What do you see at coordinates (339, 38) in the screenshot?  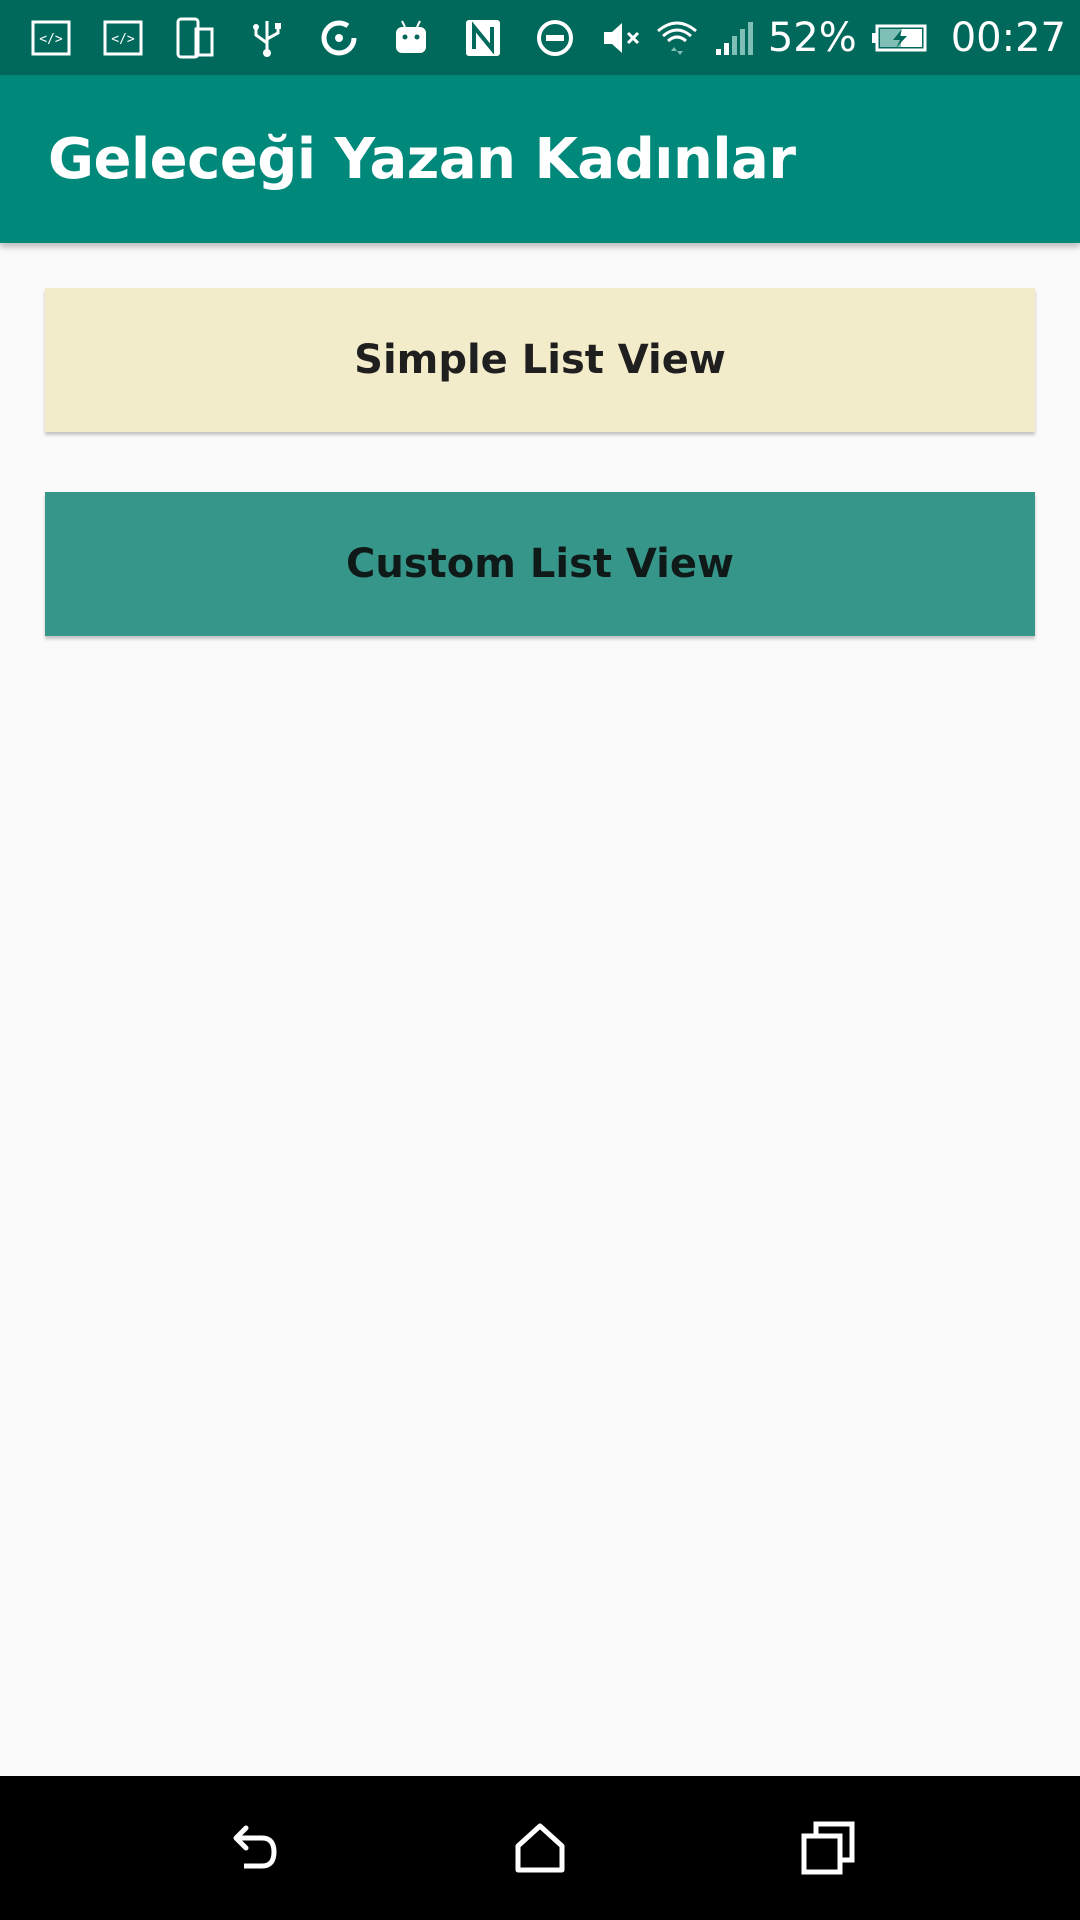 I see `sync-icon` at bounding box center [339, 38].